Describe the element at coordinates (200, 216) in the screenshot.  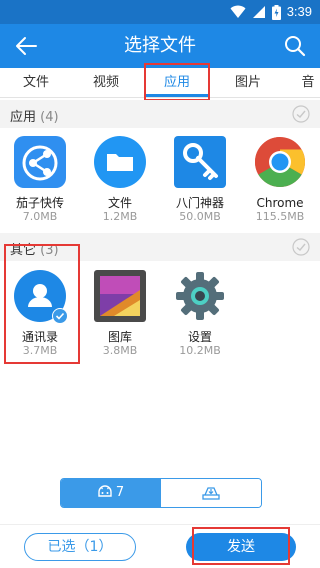
I see `app-size: 50.0MB` at that location.